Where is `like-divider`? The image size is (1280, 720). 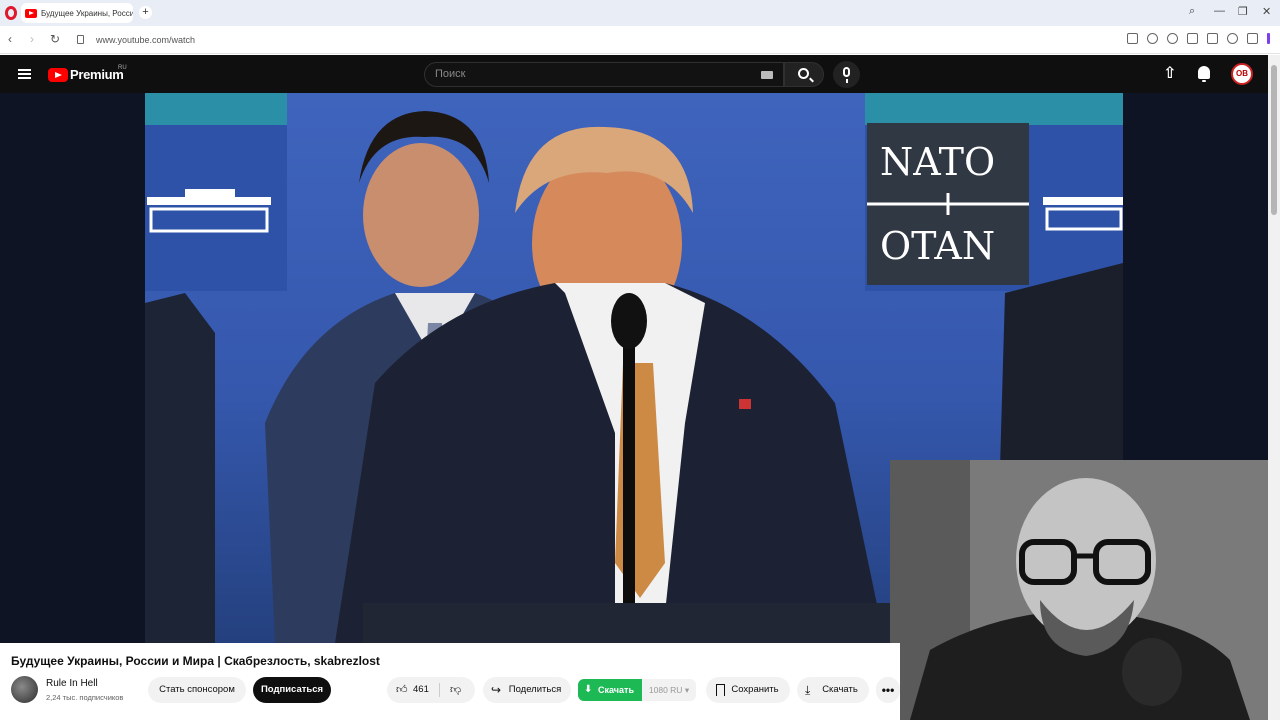 like-divider is located at coordinates (439, 690).